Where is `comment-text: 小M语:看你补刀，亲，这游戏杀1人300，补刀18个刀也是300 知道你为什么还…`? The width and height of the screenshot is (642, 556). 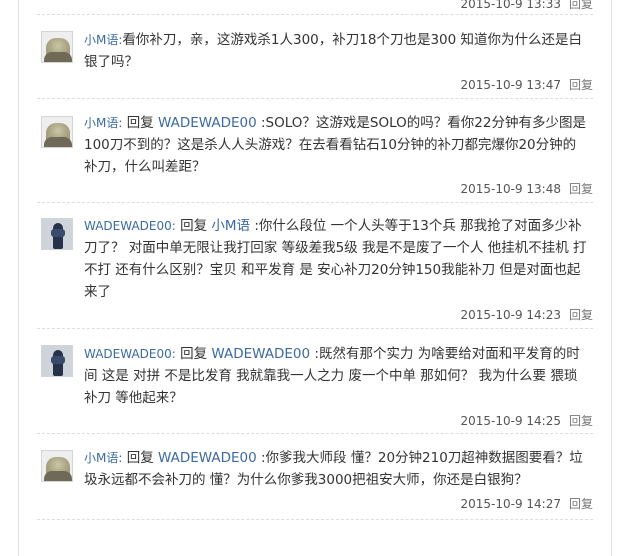
comment-text: 小M语:看你补刀，亲，这游戏杀1人300，补刀18个刀也是300 知道你为什么还… is located at coordinates (336, 51).